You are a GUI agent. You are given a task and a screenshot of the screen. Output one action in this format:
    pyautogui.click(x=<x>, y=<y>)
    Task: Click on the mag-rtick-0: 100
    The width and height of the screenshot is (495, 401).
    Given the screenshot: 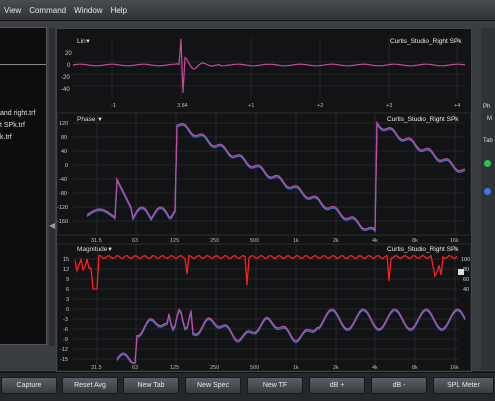 What is the action you would take?
    pyautogui.click(x=465, y=260)
    